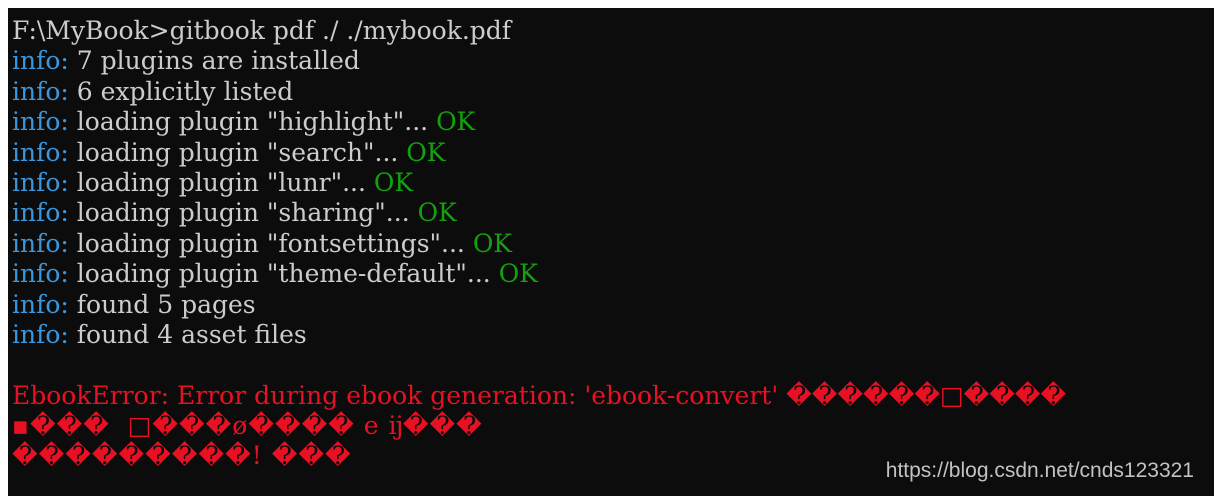 The height and width of the screenshot is (496, 1214). Describe the element at coordinates (613, 183) in the screenshot. I see `info-line-5: info: loading plugin "lunr"... OK` at that location.